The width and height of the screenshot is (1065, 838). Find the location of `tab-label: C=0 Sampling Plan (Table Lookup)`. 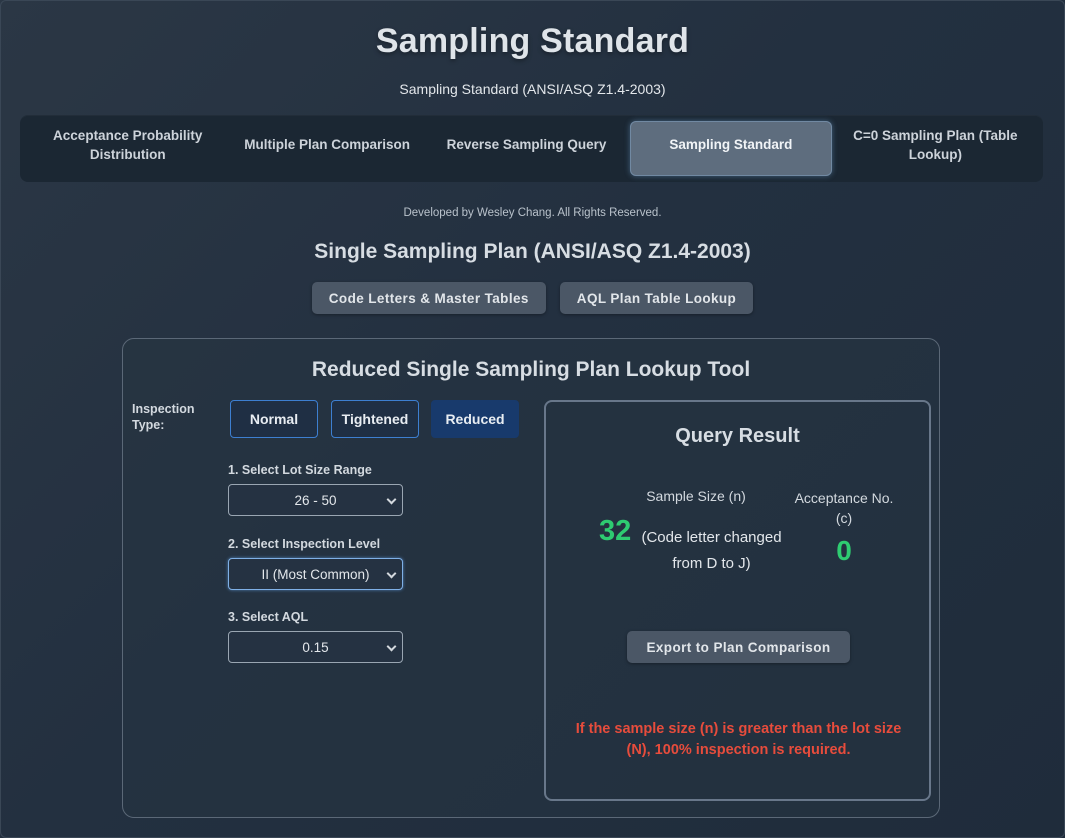

tab-label: C=0 Sampling Plan (Table Lookup) is located at coordinates (935, 144).